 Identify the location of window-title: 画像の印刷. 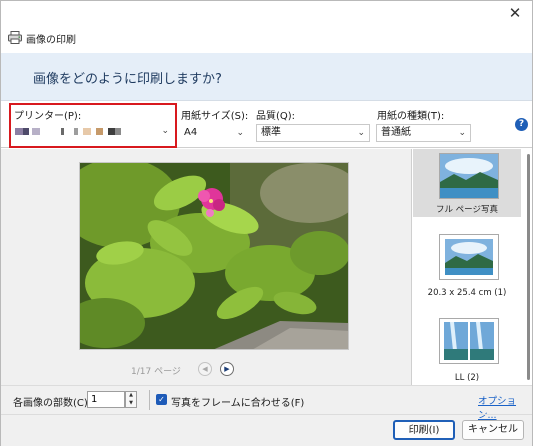
(51, 40).